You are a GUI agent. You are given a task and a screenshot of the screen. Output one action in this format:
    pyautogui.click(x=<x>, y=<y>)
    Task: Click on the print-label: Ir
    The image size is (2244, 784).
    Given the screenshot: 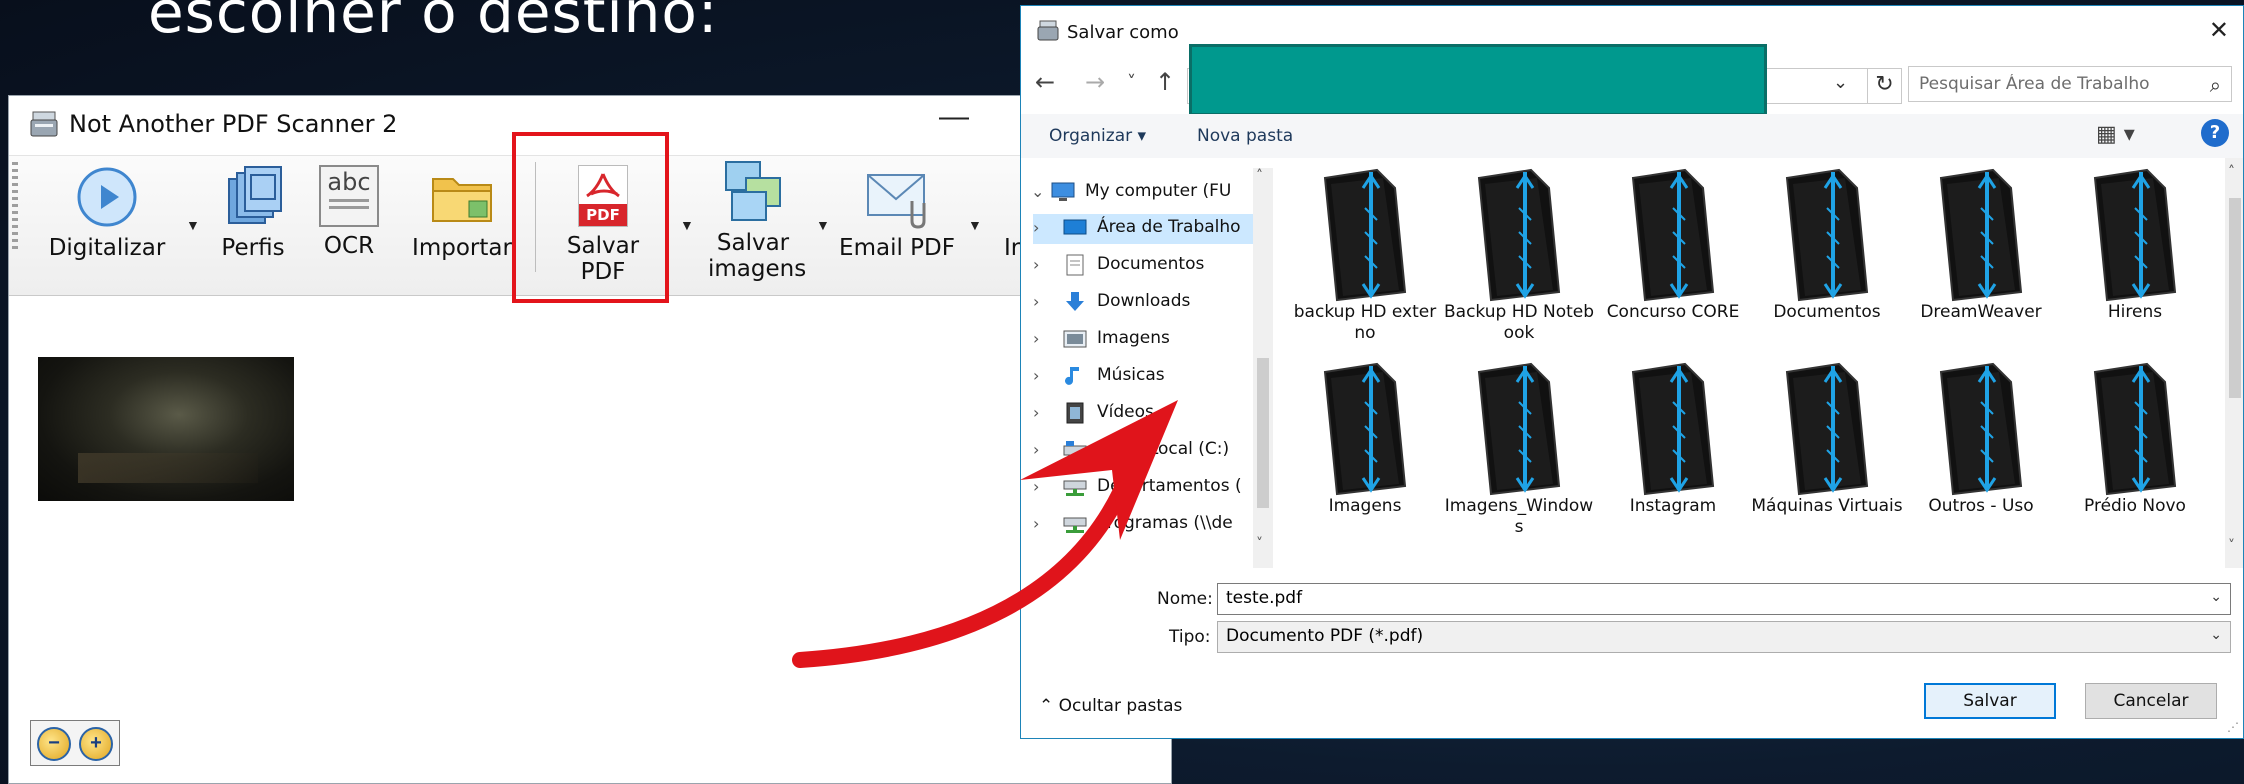 What is the action you would take?
    pyautogui.click(x=1012, y=248)
    